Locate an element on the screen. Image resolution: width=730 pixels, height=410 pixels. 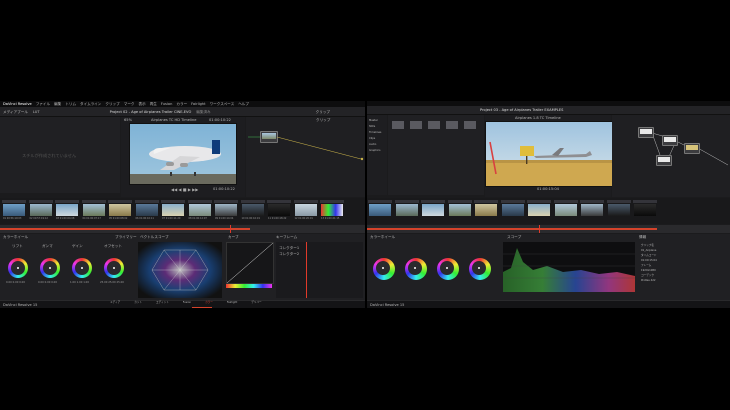
page-fusion: Fusion is located at coordinates (187, 303).